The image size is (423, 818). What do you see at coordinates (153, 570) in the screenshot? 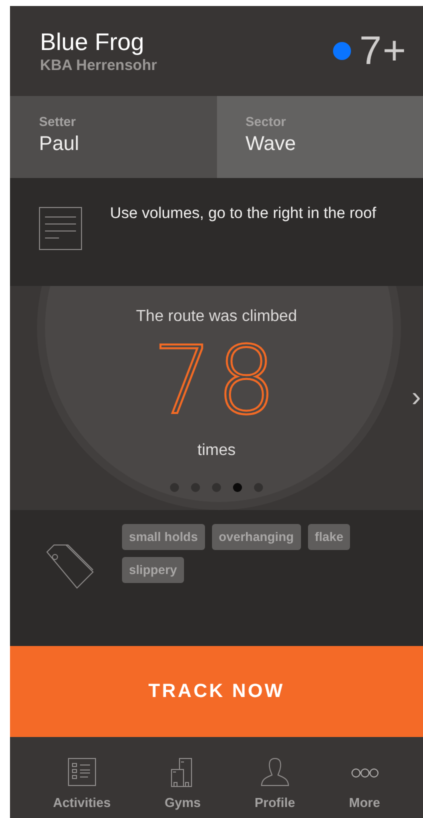
I see `tag-chip: slippery` at bounding box center [153, 570].